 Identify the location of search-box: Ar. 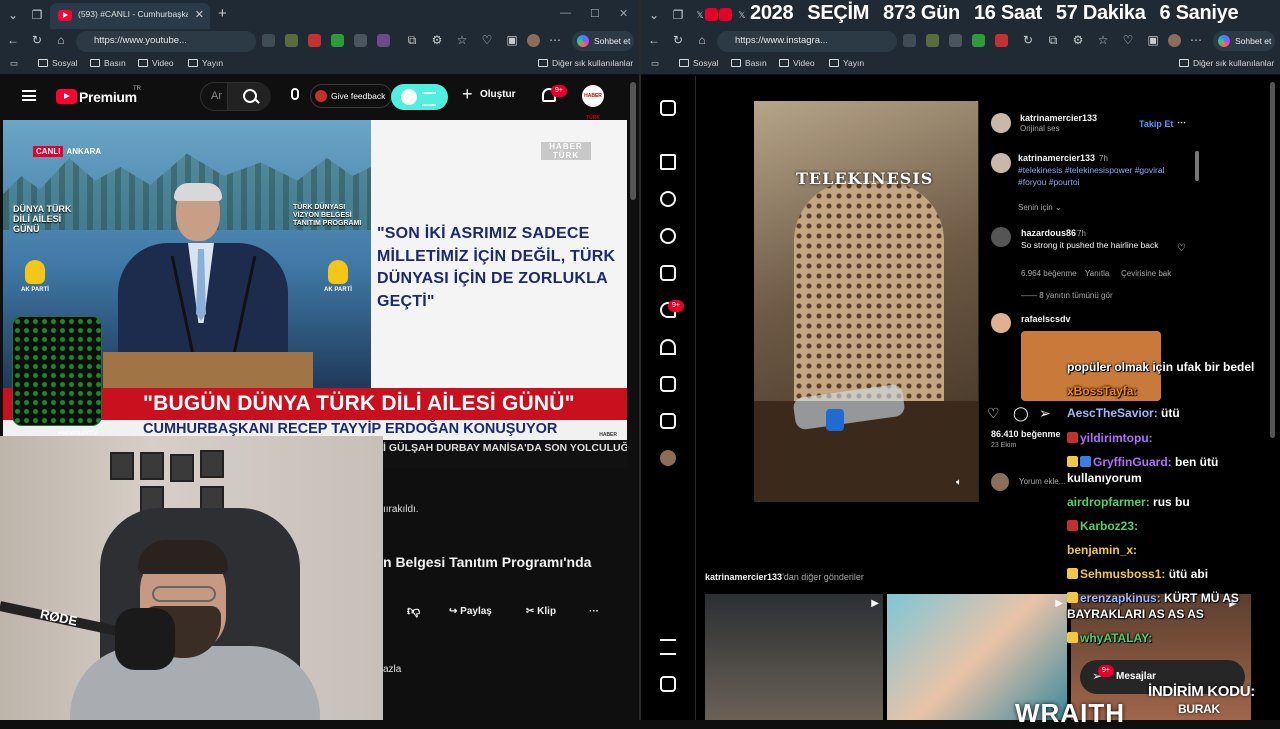
(235, 96).